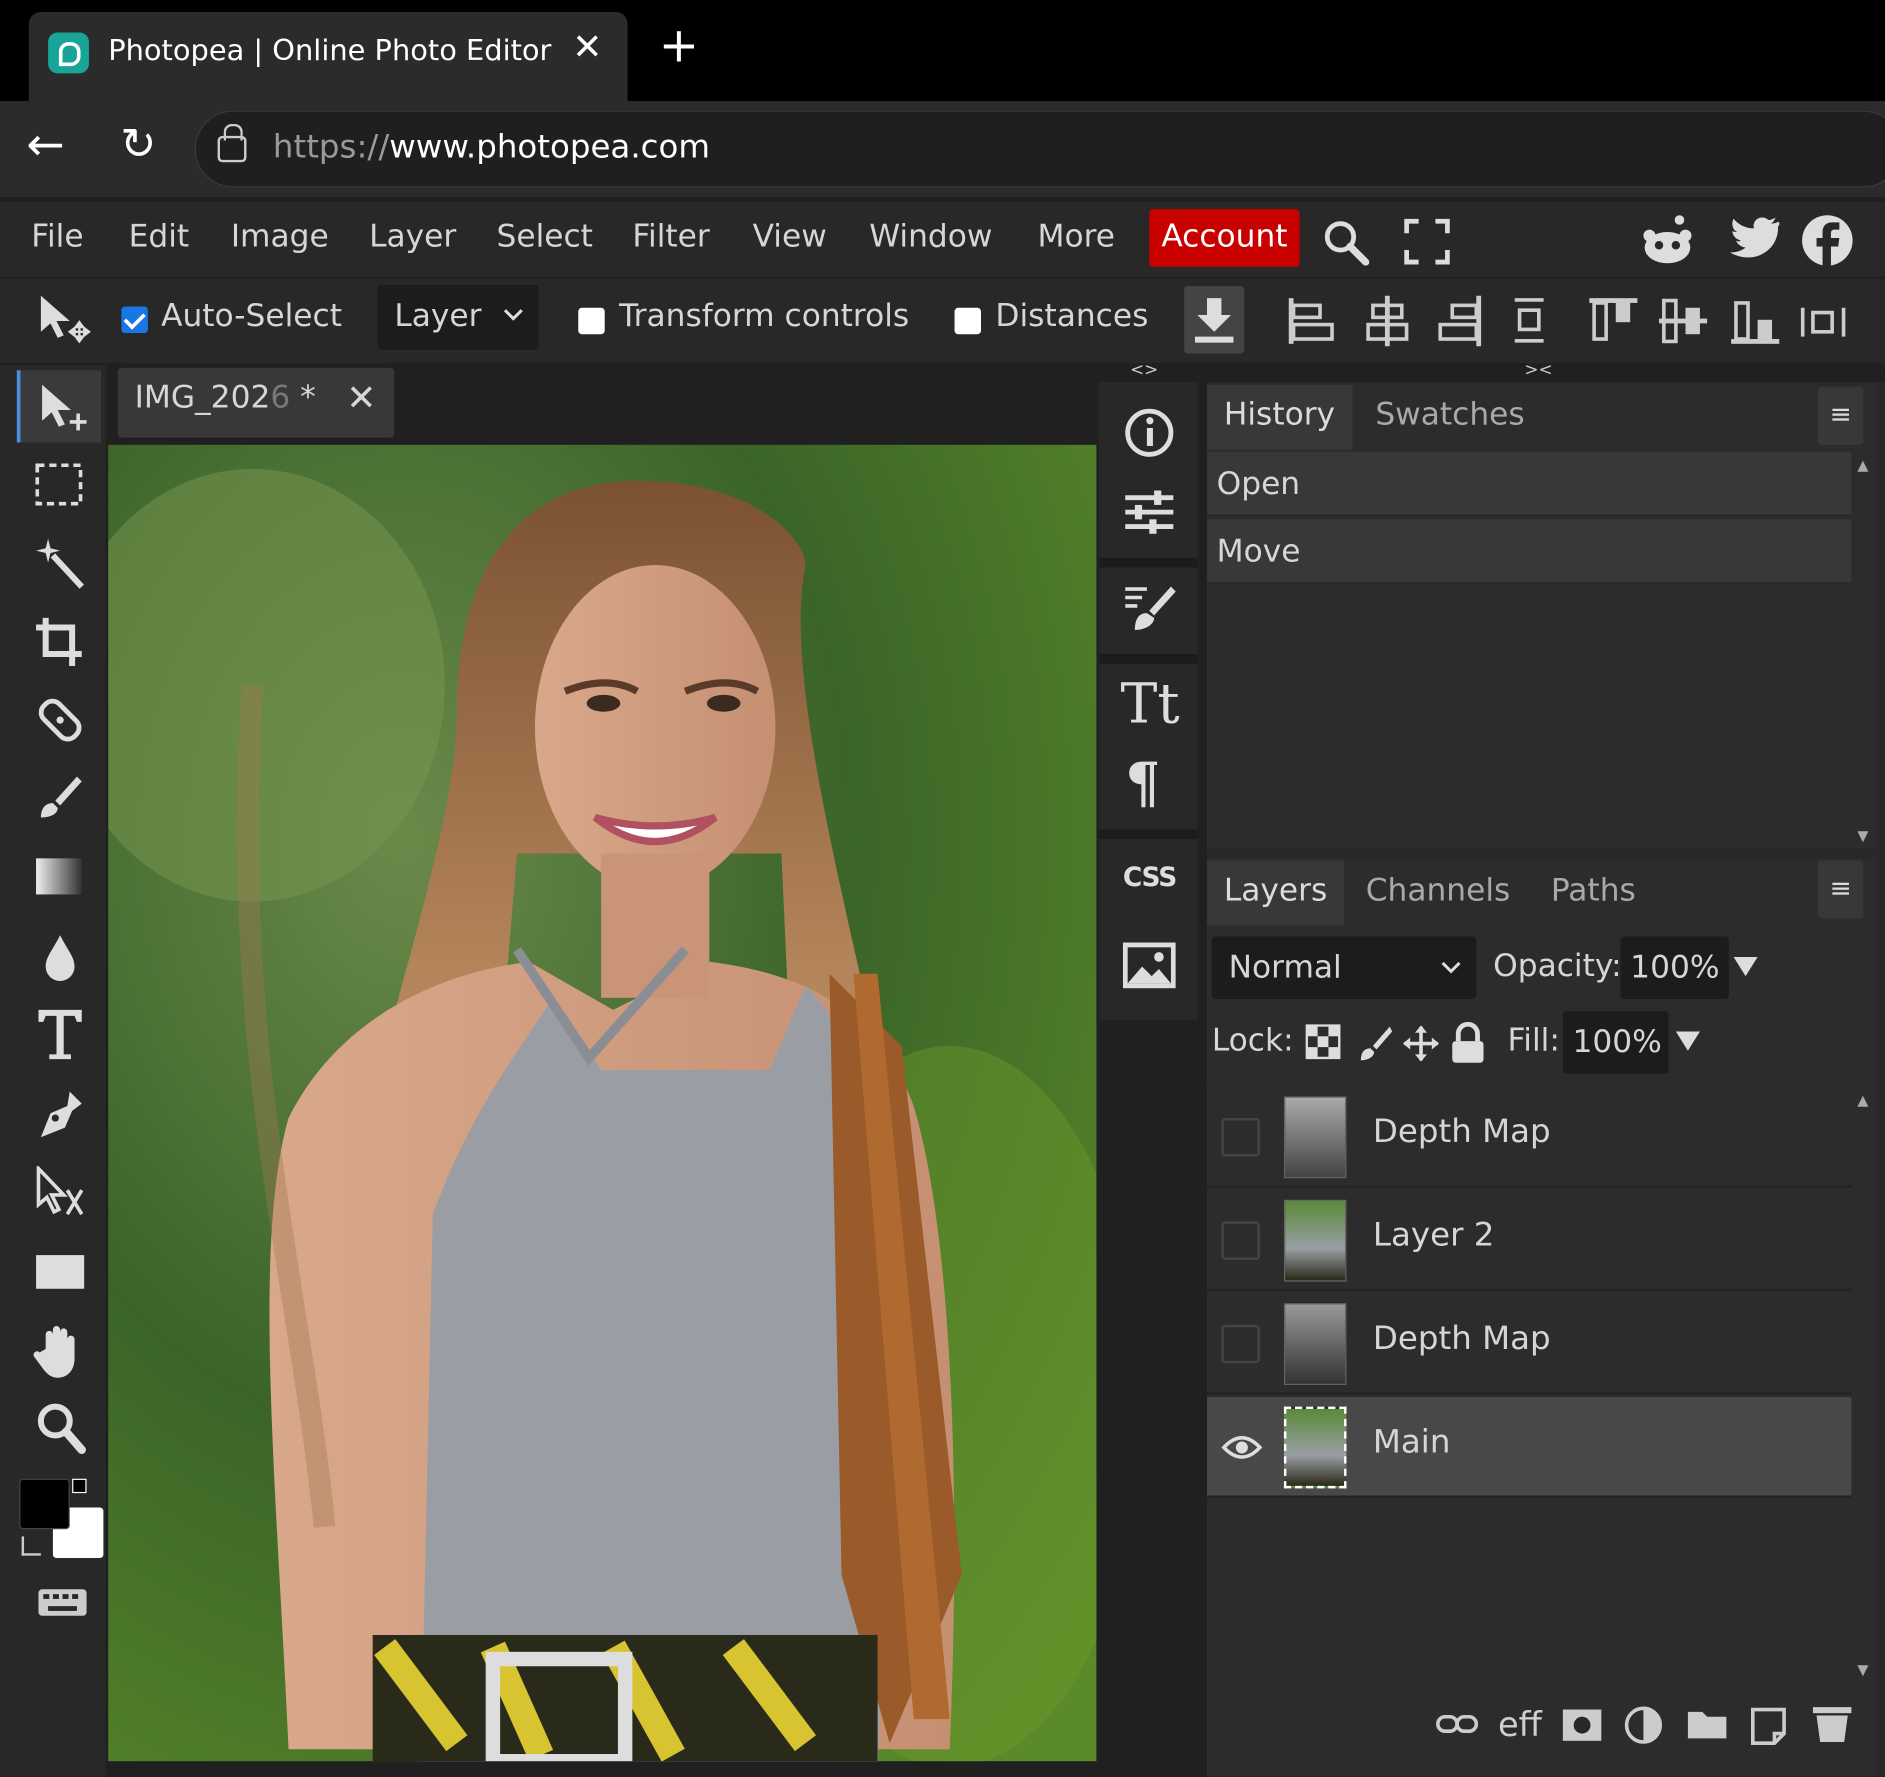  Describe the element at coordinates (1862, 835) in the screenshot. I see `history-scroll-down-icon: ▼` at that location.